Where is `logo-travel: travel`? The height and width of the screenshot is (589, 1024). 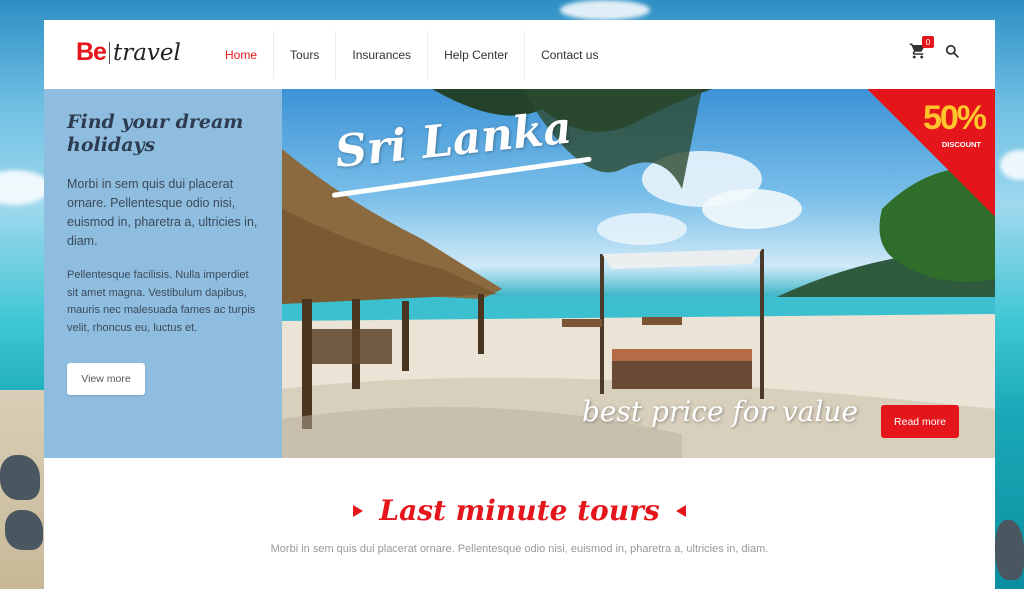 logo-travel: travel is located at coordinates (146, 52).